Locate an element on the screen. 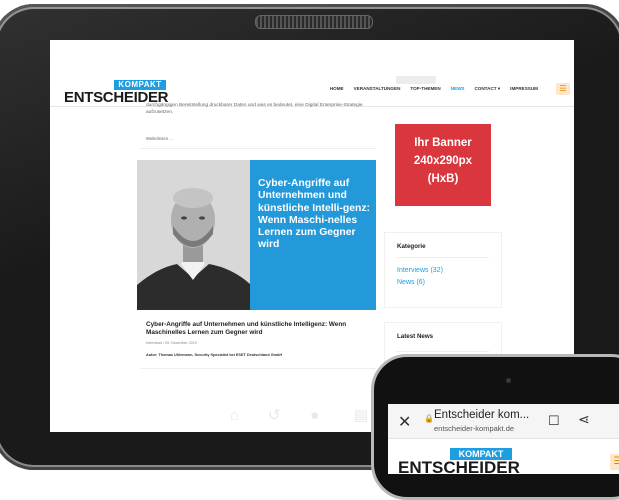 The height and width of the screenshot is (500, 619). share-icon: ⋖ is located at coordinates (584, 419).